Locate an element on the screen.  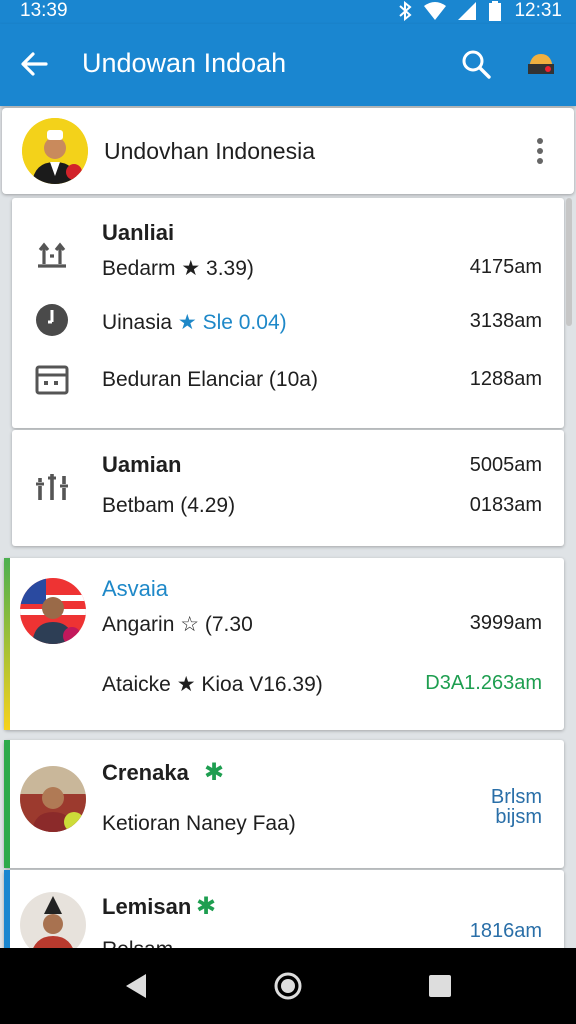
contact-name: Asvaia is located at coordinates (135, 588).